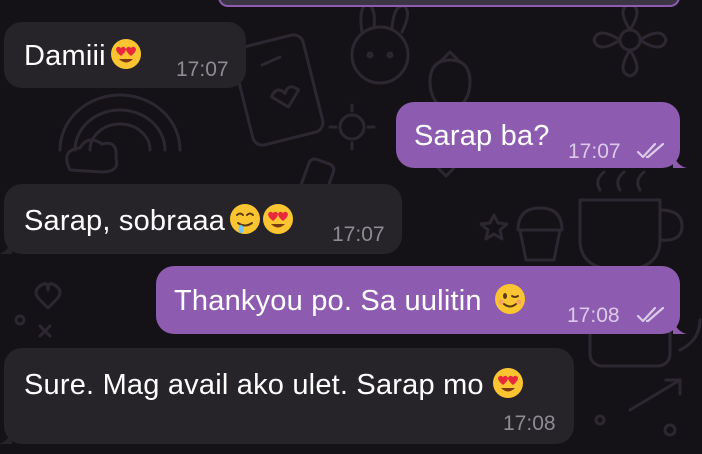 The image size is (702, 454). I want to click on message-outgoing: Thankyou po. Sa uulitin 17:08, so click(421, 300).